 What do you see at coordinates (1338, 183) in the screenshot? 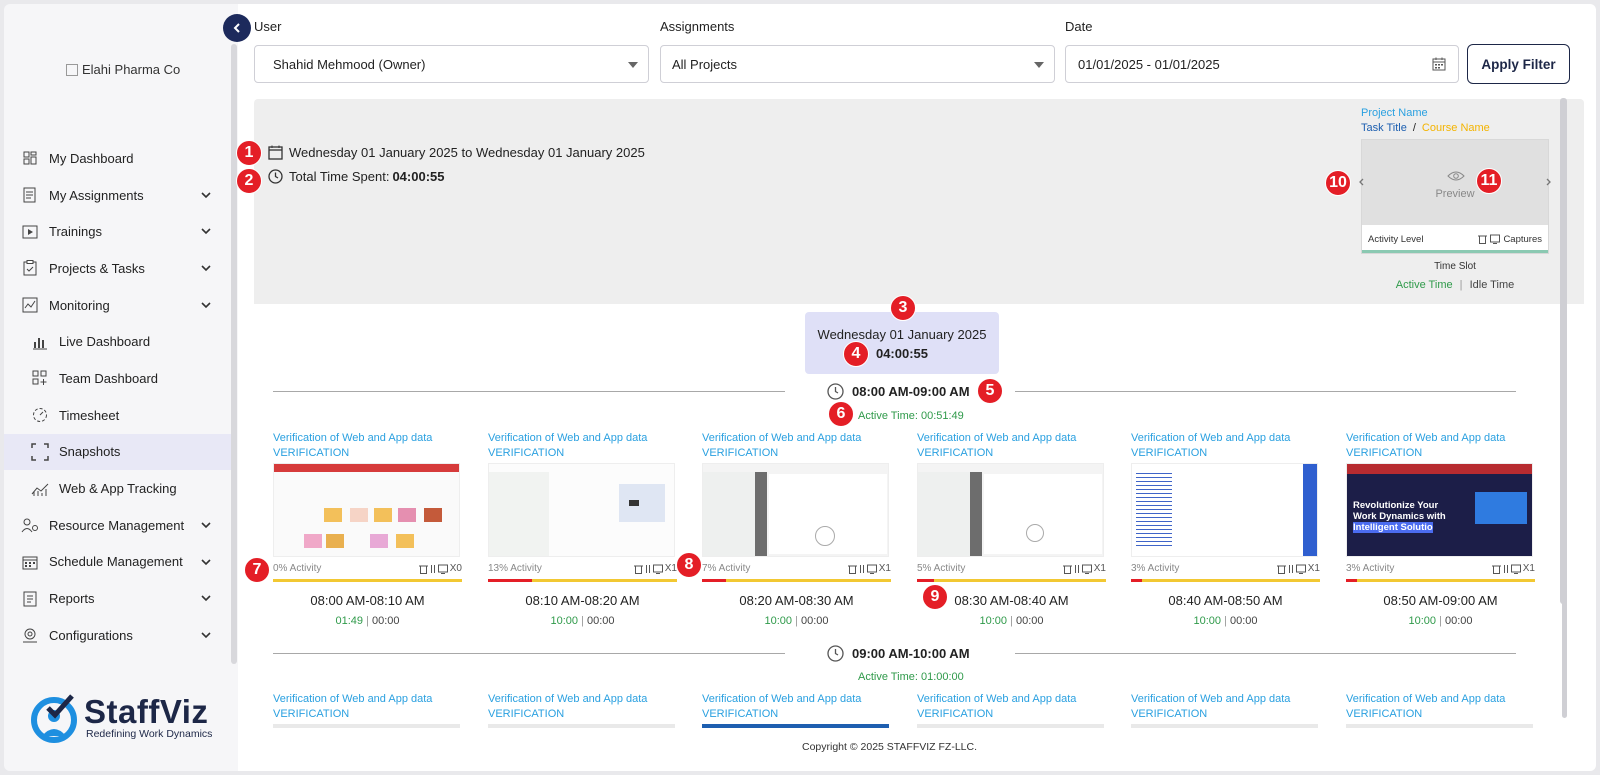
I see `annotation-marker-10: 10` at bounding box center [1338, 183].